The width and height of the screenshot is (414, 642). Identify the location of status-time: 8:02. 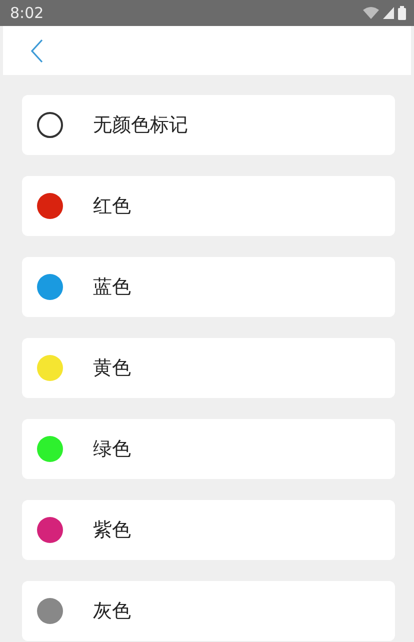
(27, 13).